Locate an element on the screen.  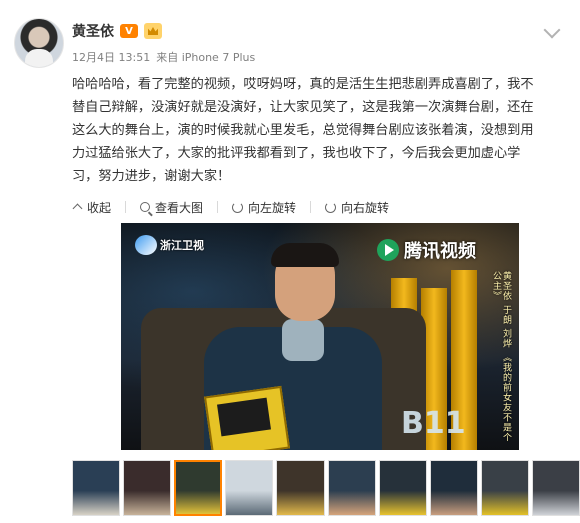
rotate-left-button: 向左旋转 is located at coordinates (264, 207).